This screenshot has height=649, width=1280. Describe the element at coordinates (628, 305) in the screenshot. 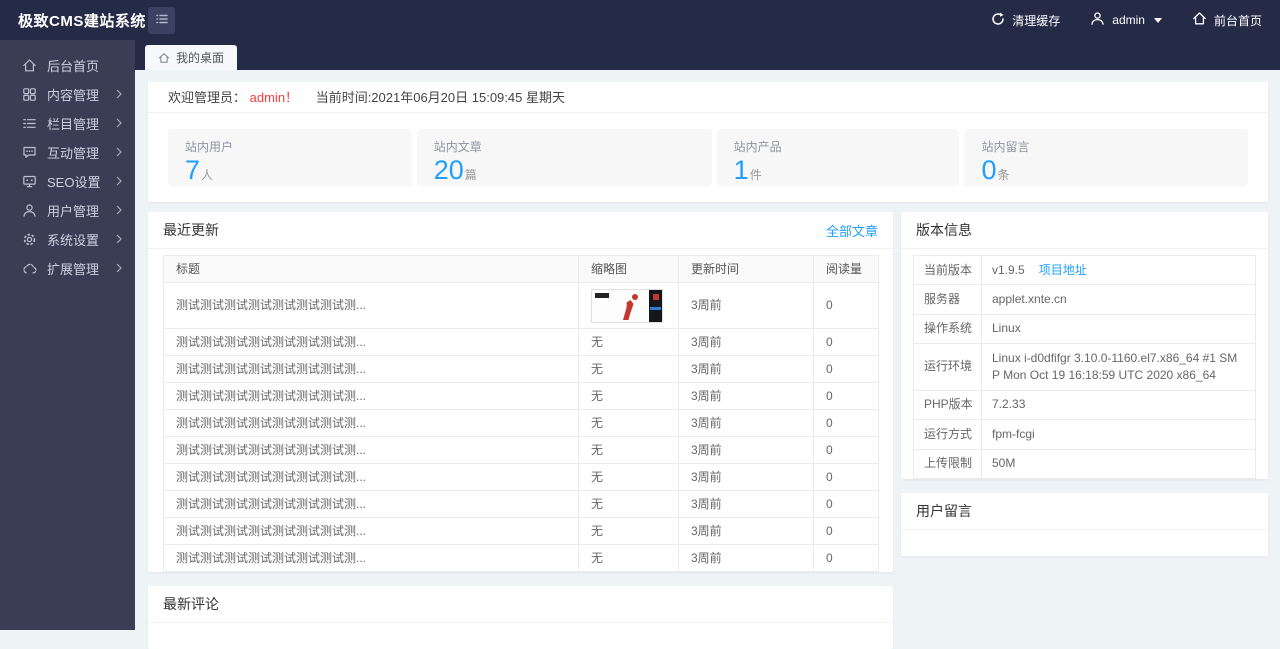

I see `article-thumb-cell` at that location.